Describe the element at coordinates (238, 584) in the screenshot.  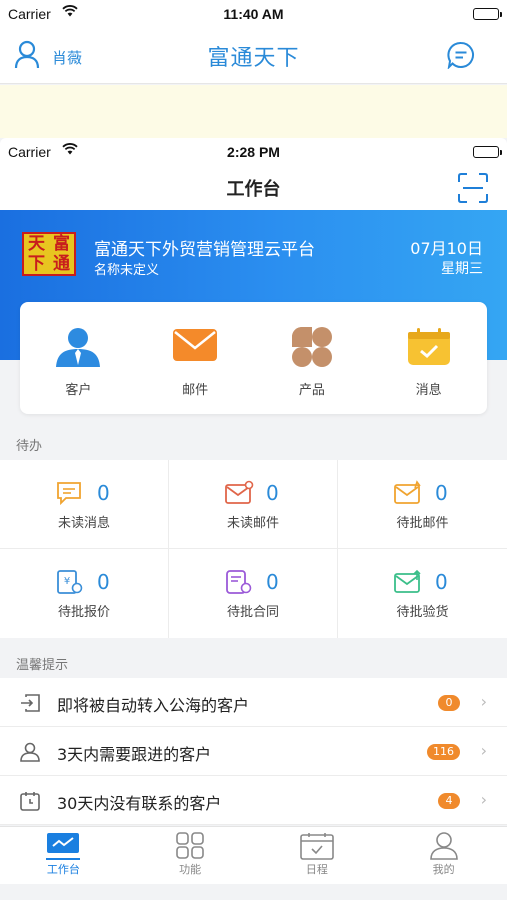
I see `pending-contract-icon` at that location.